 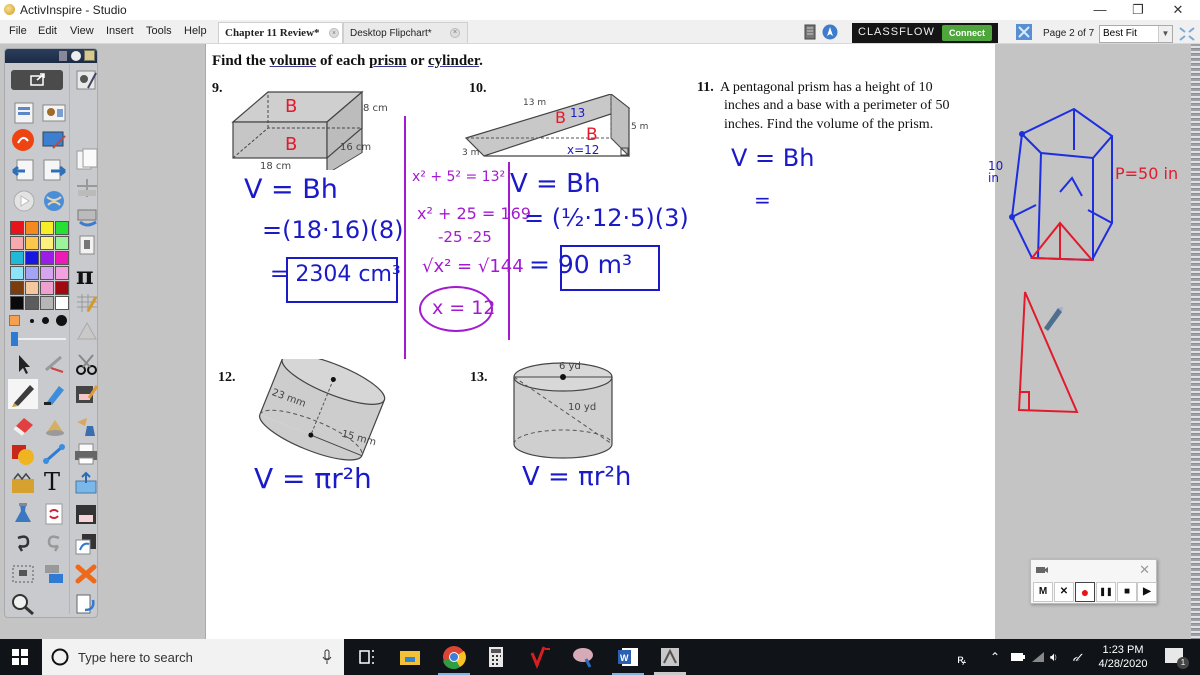 I want to click on pen-dial-icon, so click(x=23, y=140).